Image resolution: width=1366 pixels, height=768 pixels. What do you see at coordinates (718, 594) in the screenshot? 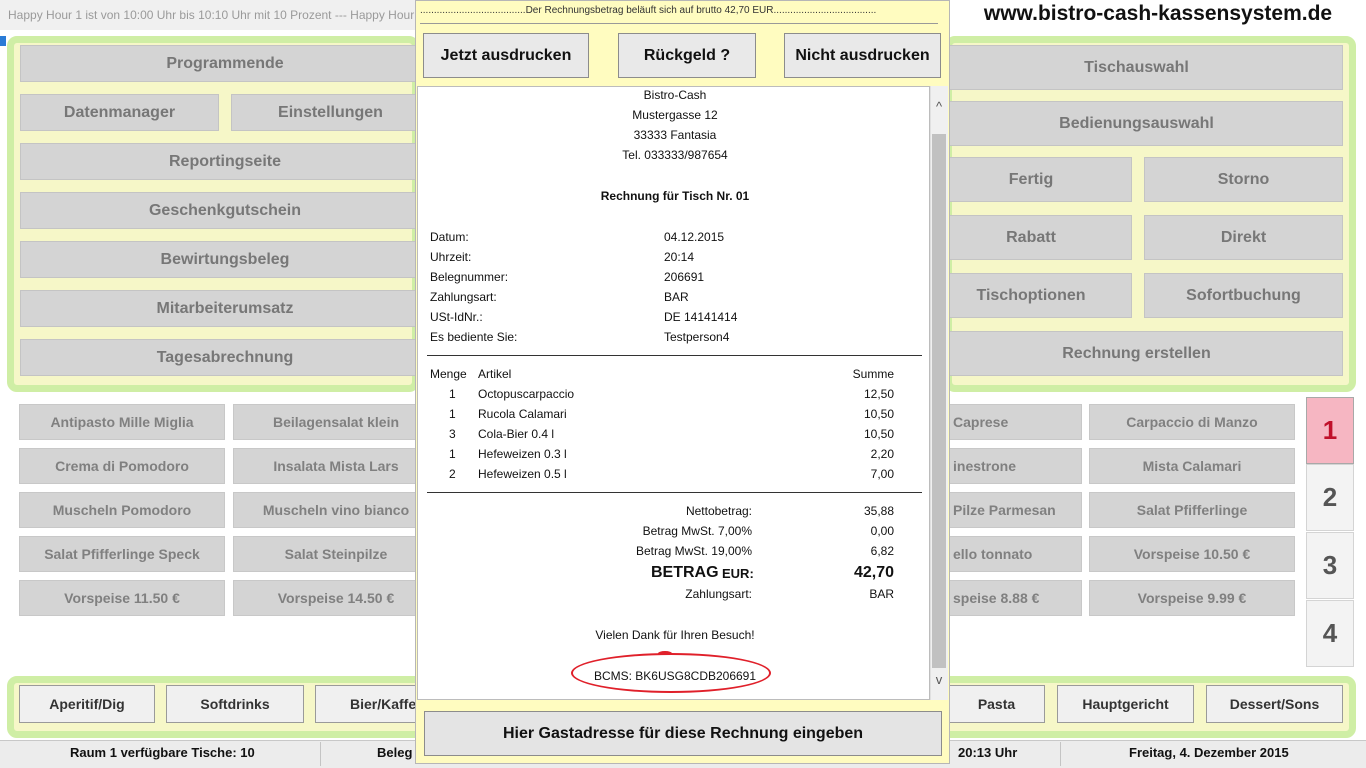
I see `zahlungsart-label: Zahlungsart:` at bounding box center [718, 594].